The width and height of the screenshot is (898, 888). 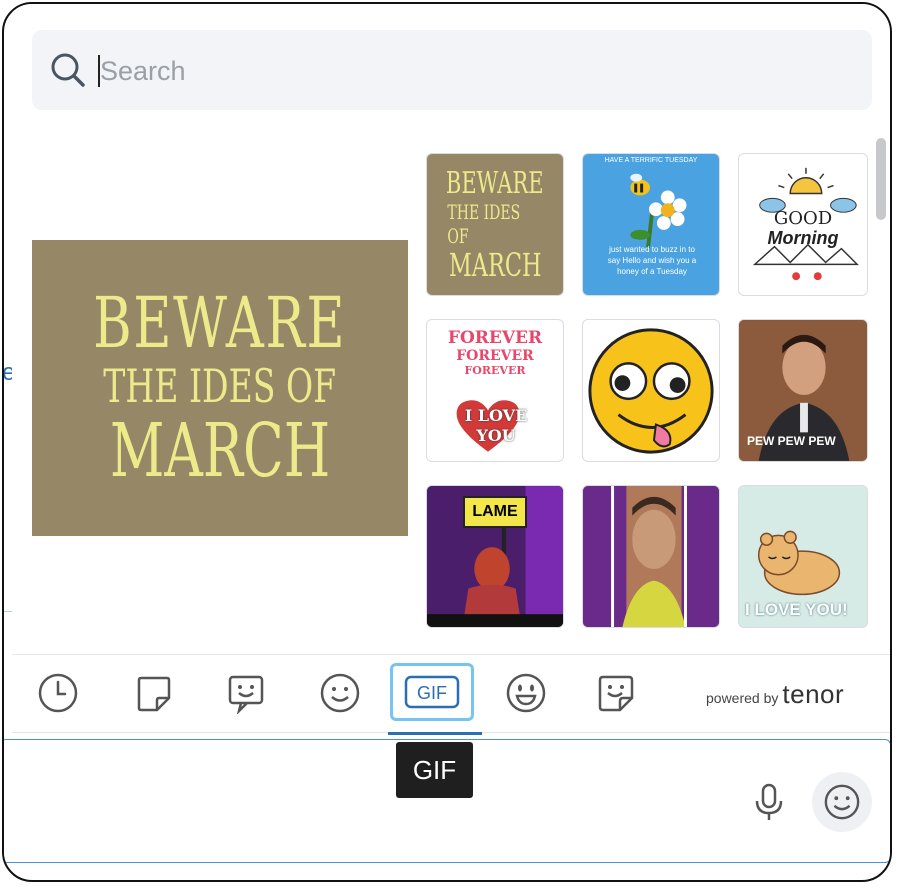 I want to click on sticker-icon, so click(x=154, y=694).